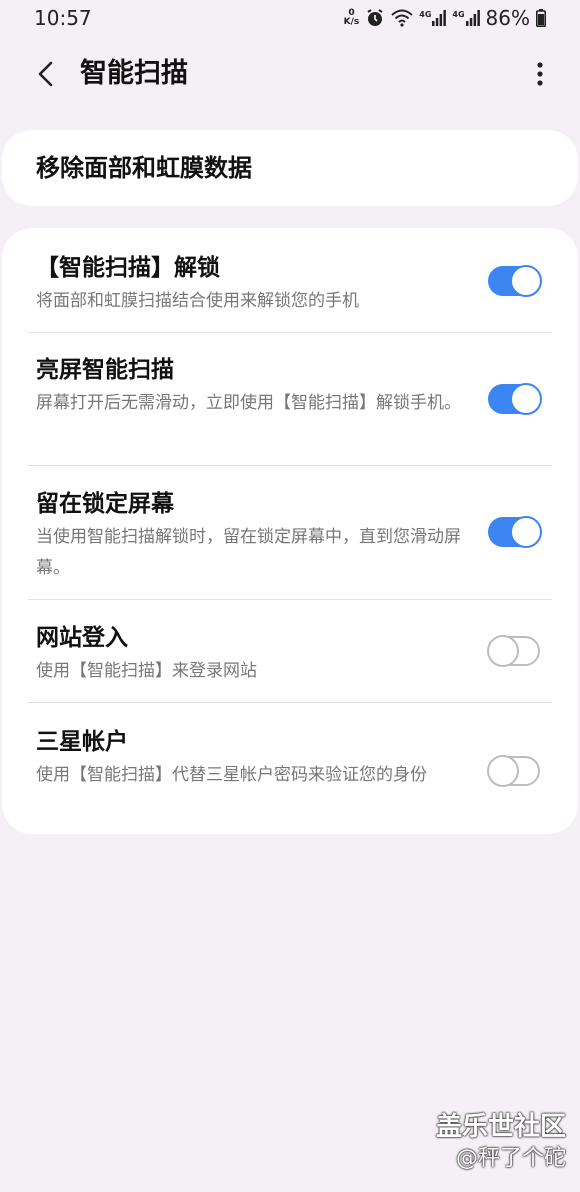  Describe the element at coordinates (248, 552) in the screenshot. I see `setting-description: 当使用智能扫描解锁时，留在锁定屏幕中，直到您滑动屏幕。` at that location.